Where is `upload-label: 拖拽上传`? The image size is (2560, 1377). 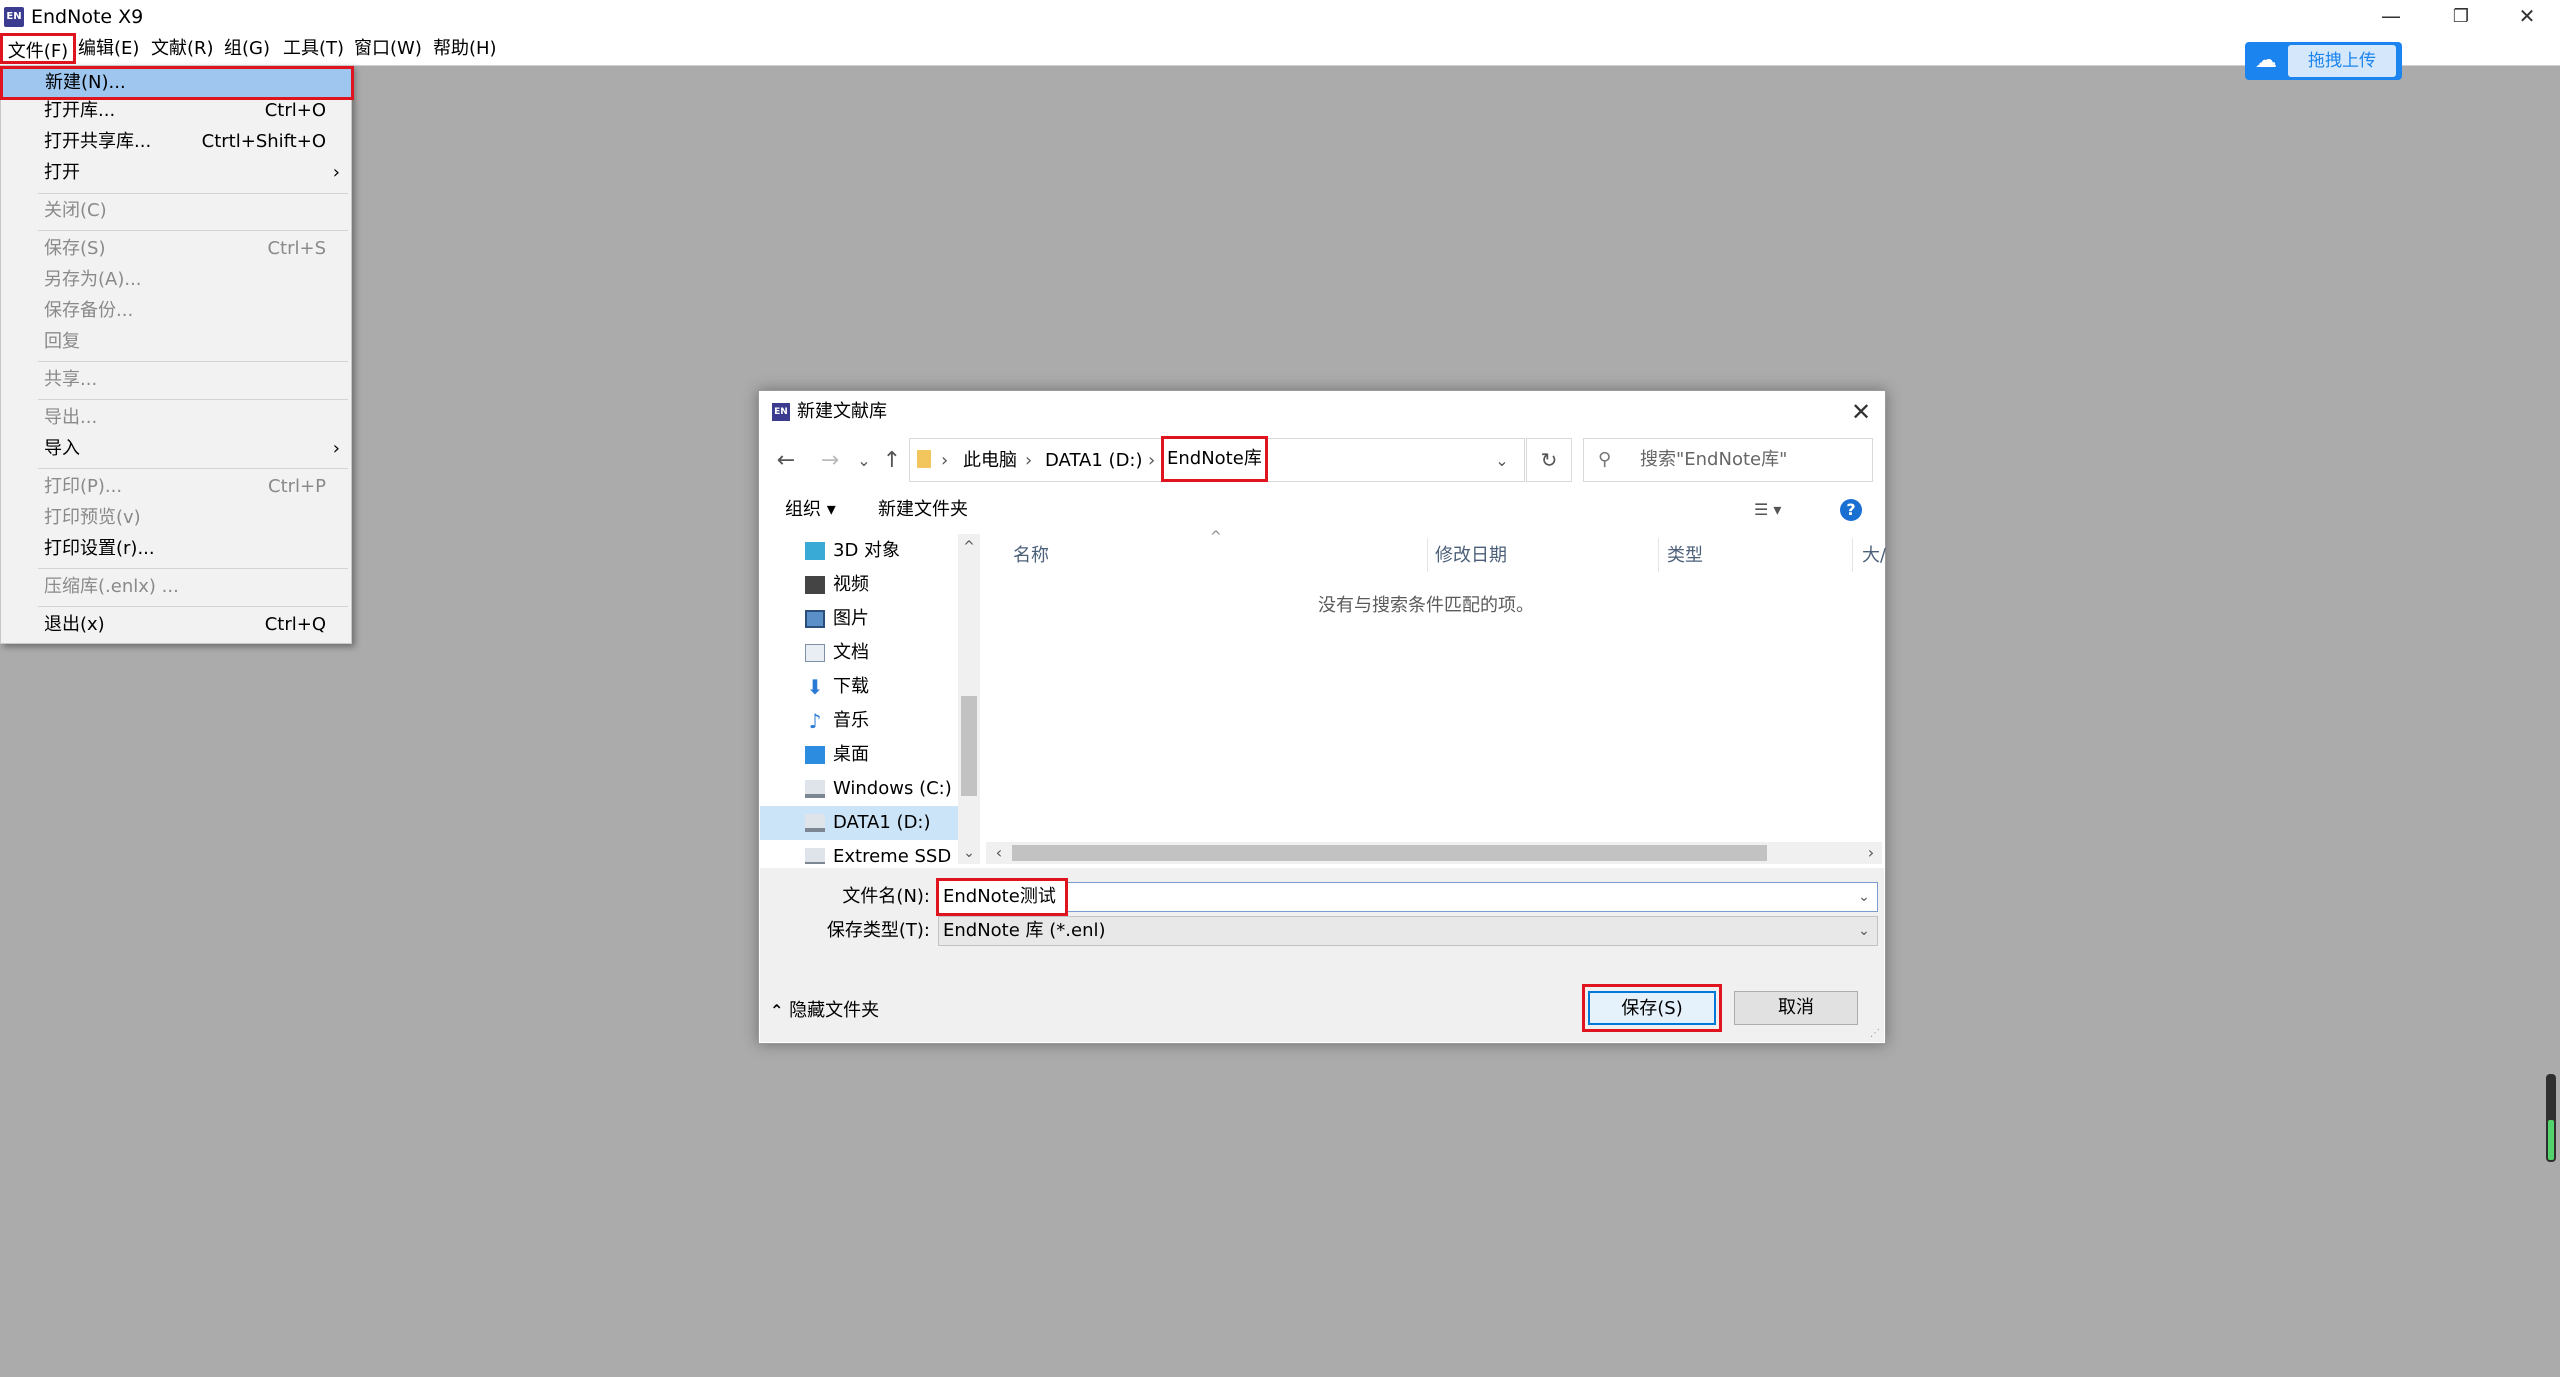
upload-label: 拖拽上传 is located at coordinates (2342, 61).